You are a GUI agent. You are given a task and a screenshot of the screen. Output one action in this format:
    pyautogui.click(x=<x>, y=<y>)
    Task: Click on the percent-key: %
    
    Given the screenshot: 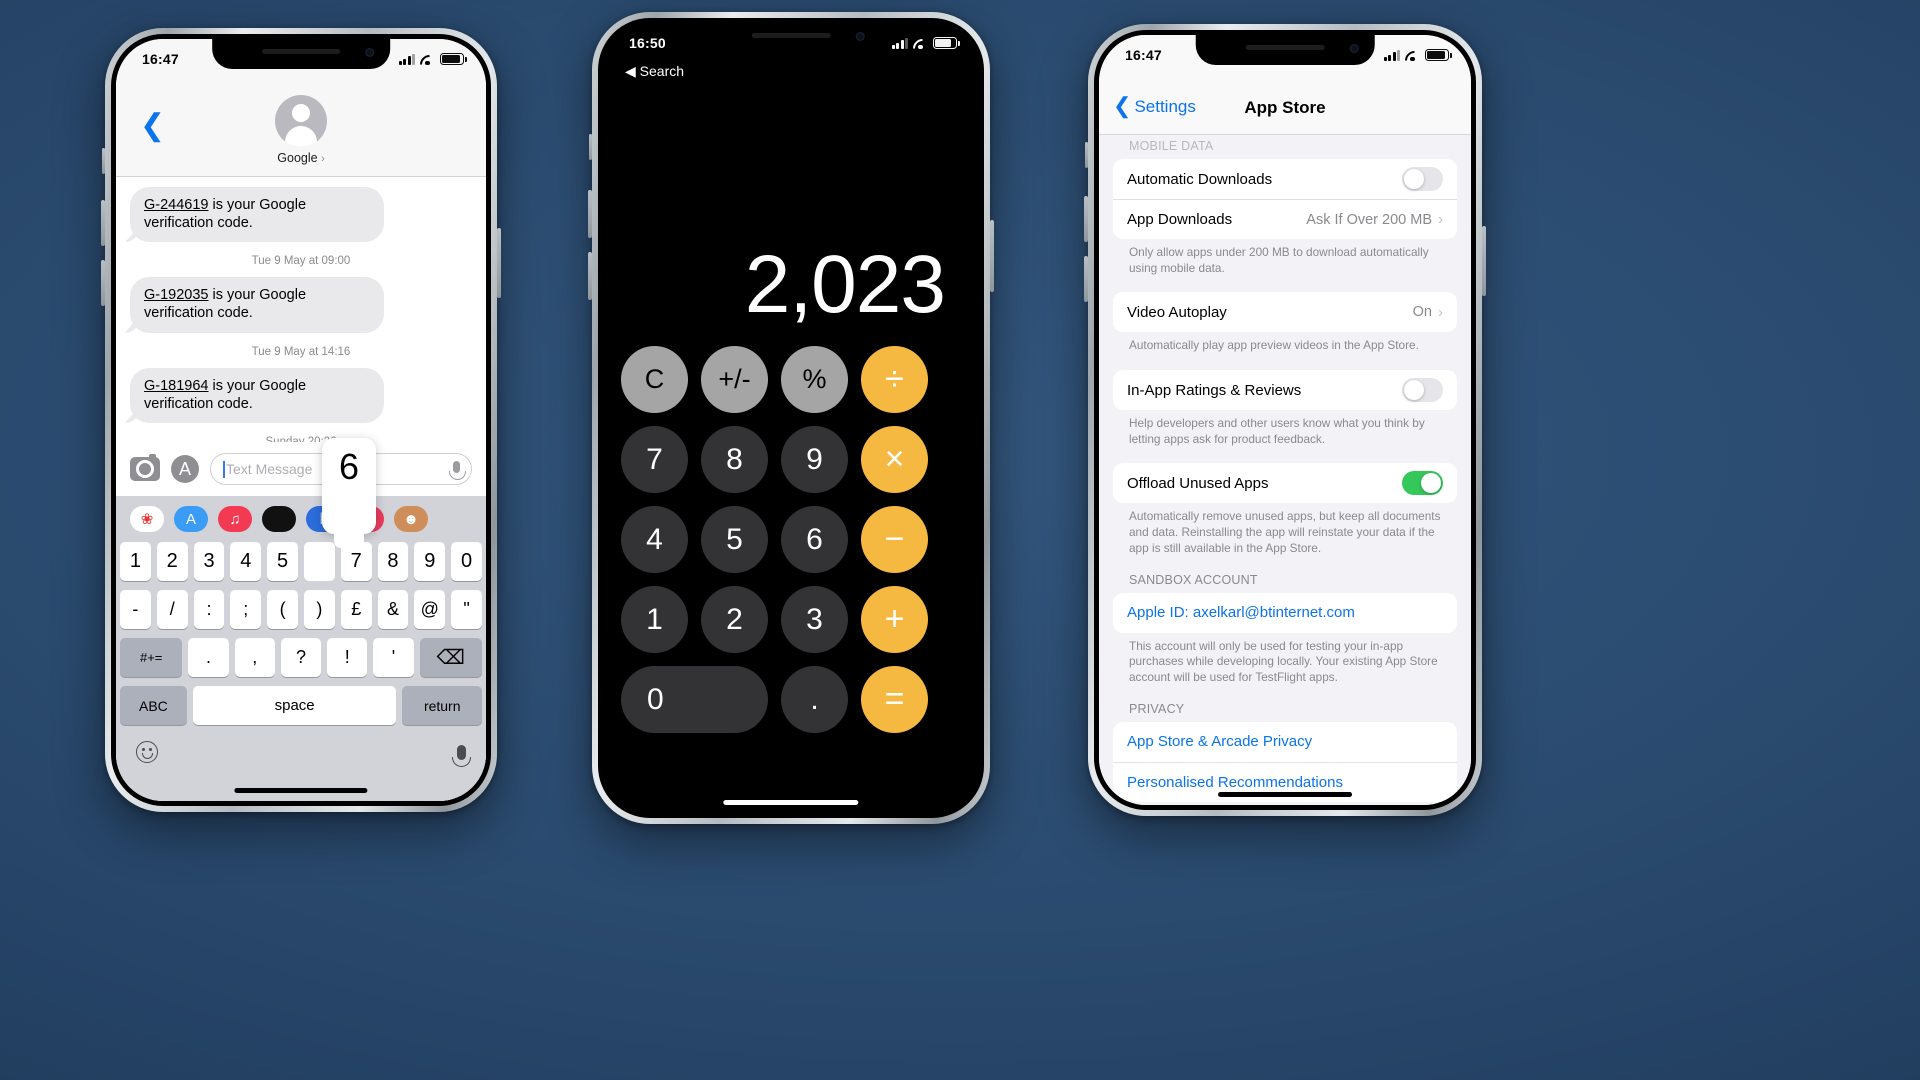 What is the action you would take?
    pyautogui.click(x=814, y=379)
    